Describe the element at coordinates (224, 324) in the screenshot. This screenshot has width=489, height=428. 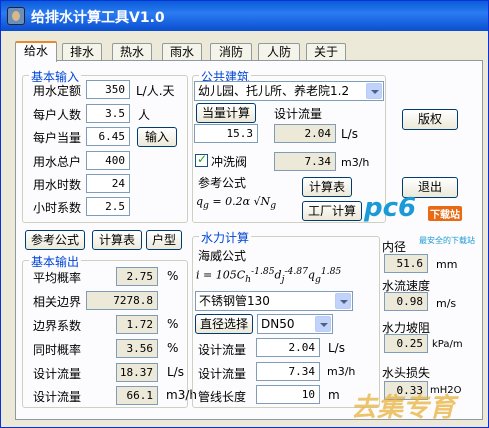
I see `diameter-select-button: 直径选择` at that location.